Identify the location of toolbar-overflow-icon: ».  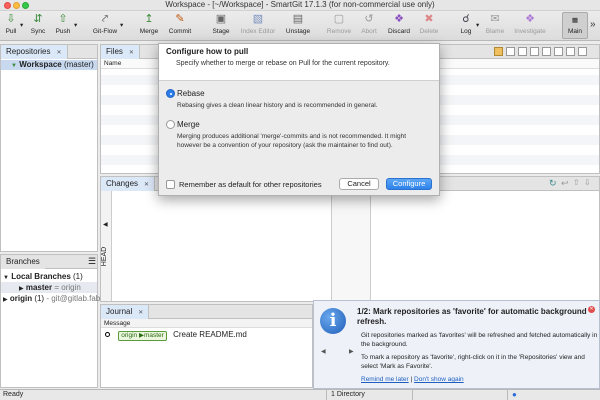
(593, 24).